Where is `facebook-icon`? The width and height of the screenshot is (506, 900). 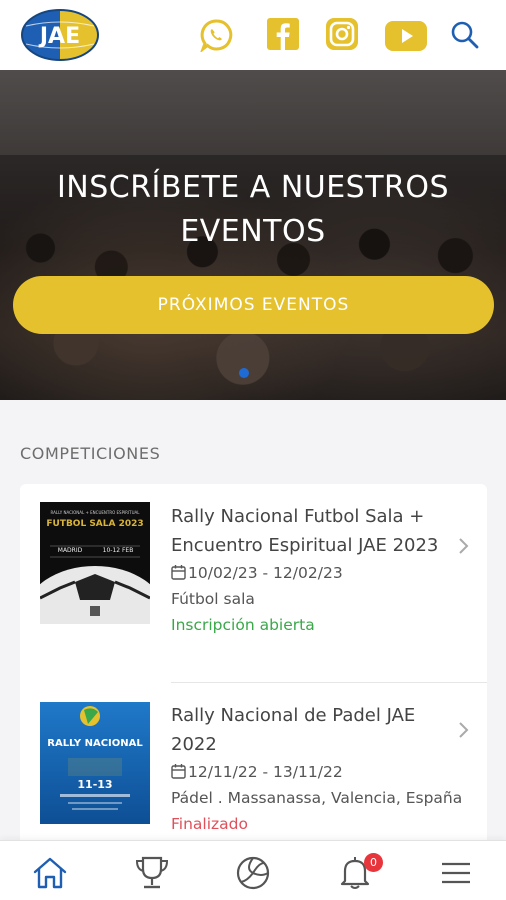 facebook-icon is located at coordinates (283, 34).